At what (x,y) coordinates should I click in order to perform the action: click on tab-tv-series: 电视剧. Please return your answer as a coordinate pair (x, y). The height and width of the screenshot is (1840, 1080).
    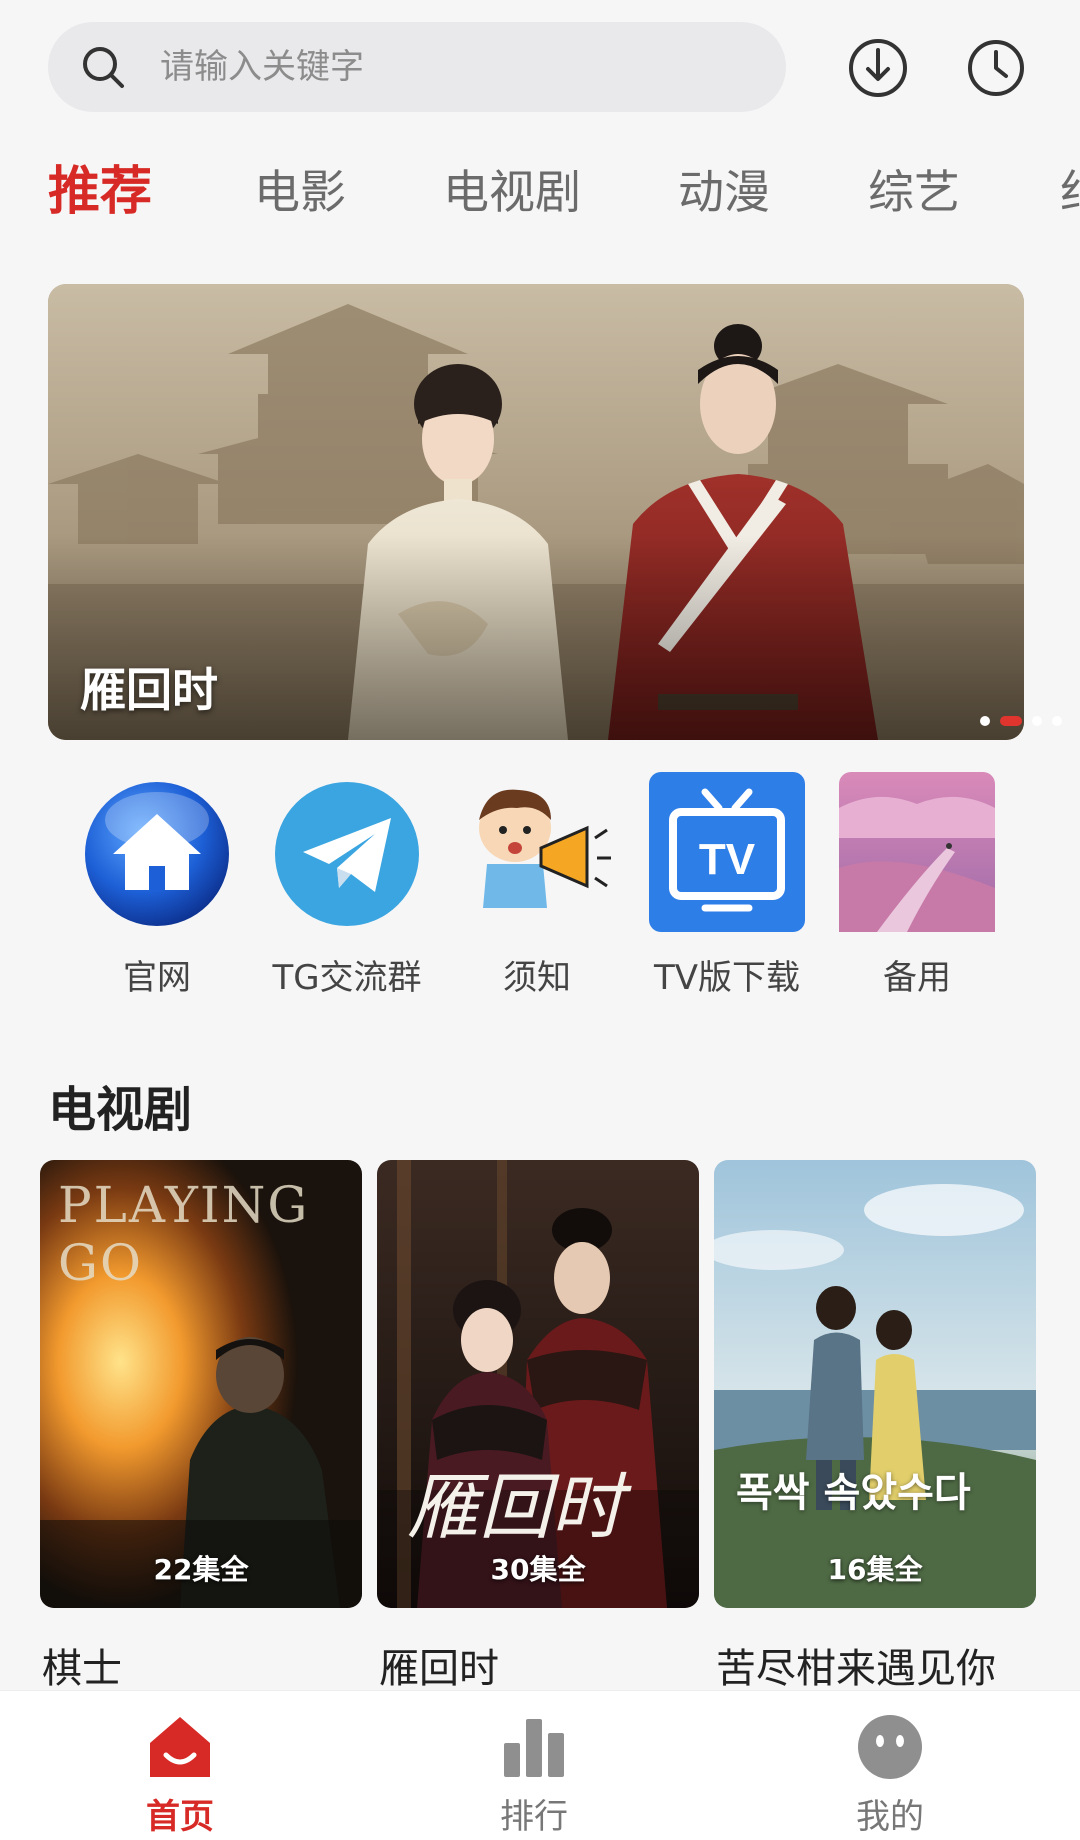
    Looking at the image, I should click on (512, 192).